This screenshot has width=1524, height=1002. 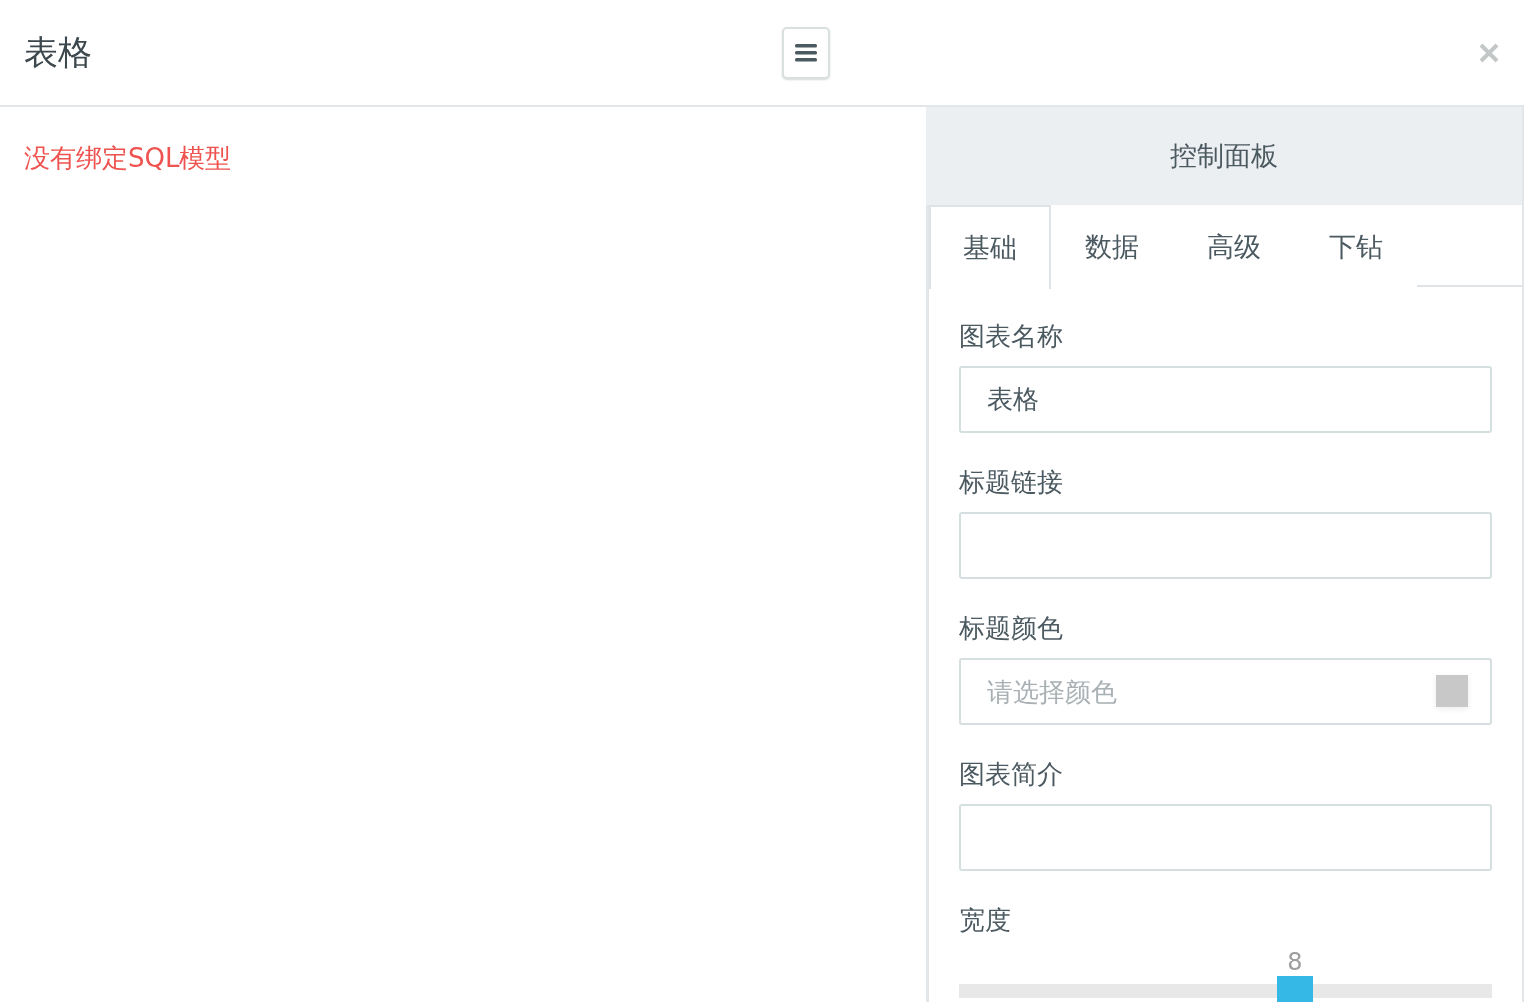 I want to click on slider-value: 8, so click(x=1295, y=962).